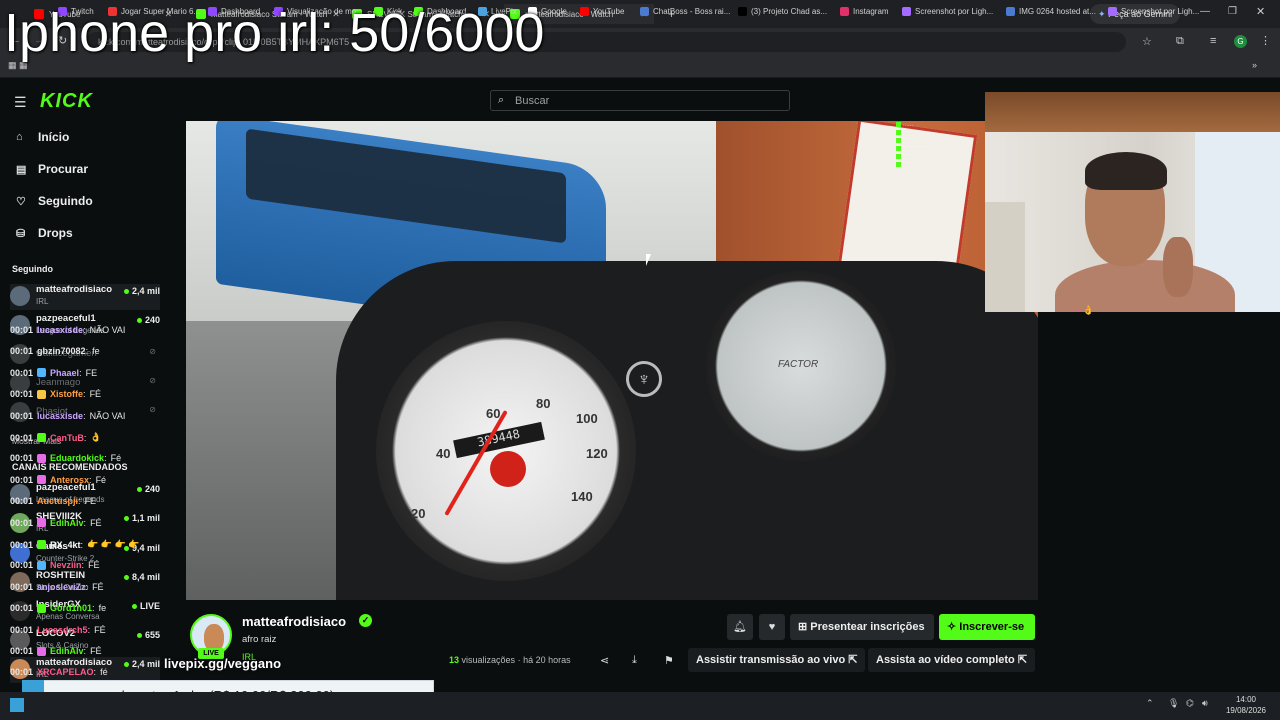 The height and width of the screenshot is (720, 1280). What do you see at coordinates (864, 11) in the screenshot?
I see `bookmark-item: Instagram` at bounding box center [864, 11].